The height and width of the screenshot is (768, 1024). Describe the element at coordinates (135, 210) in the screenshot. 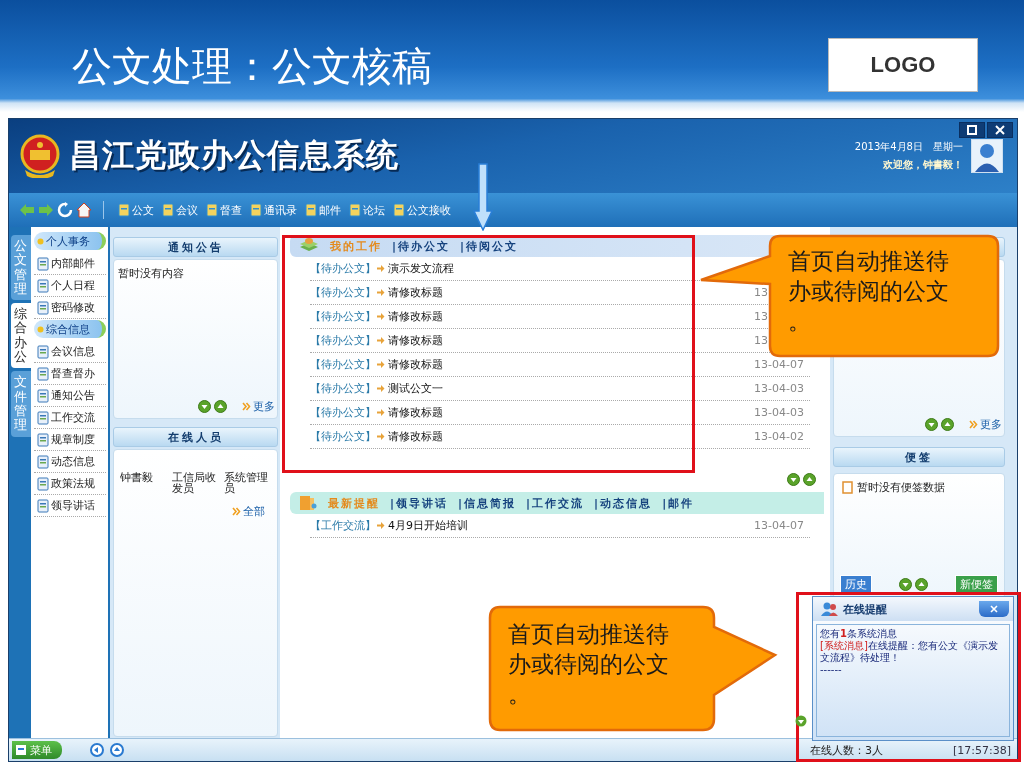

I see `toolbar-button: 公文` at that location.